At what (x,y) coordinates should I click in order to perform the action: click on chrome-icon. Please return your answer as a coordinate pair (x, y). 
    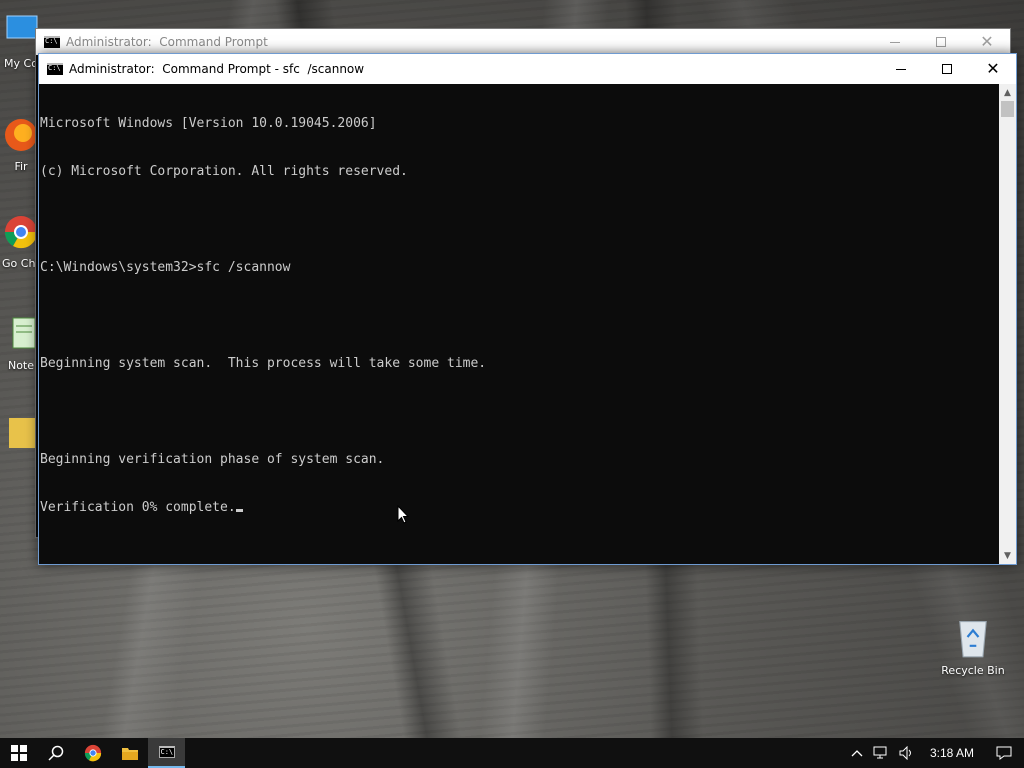
    Looking at the image, I should click on (92, 753).